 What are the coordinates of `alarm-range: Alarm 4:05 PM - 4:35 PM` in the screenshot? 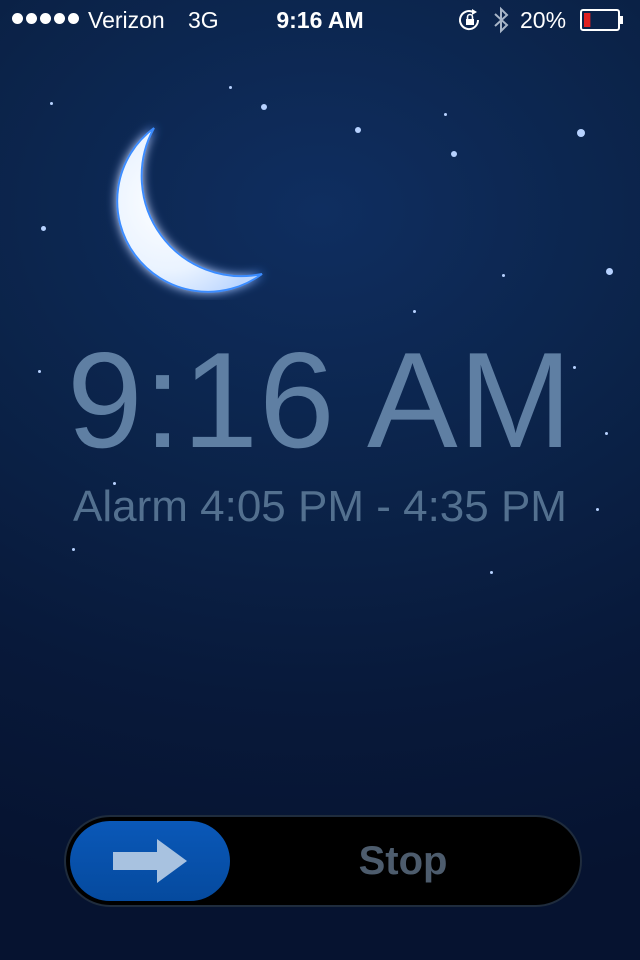 It's located at (320, 506).